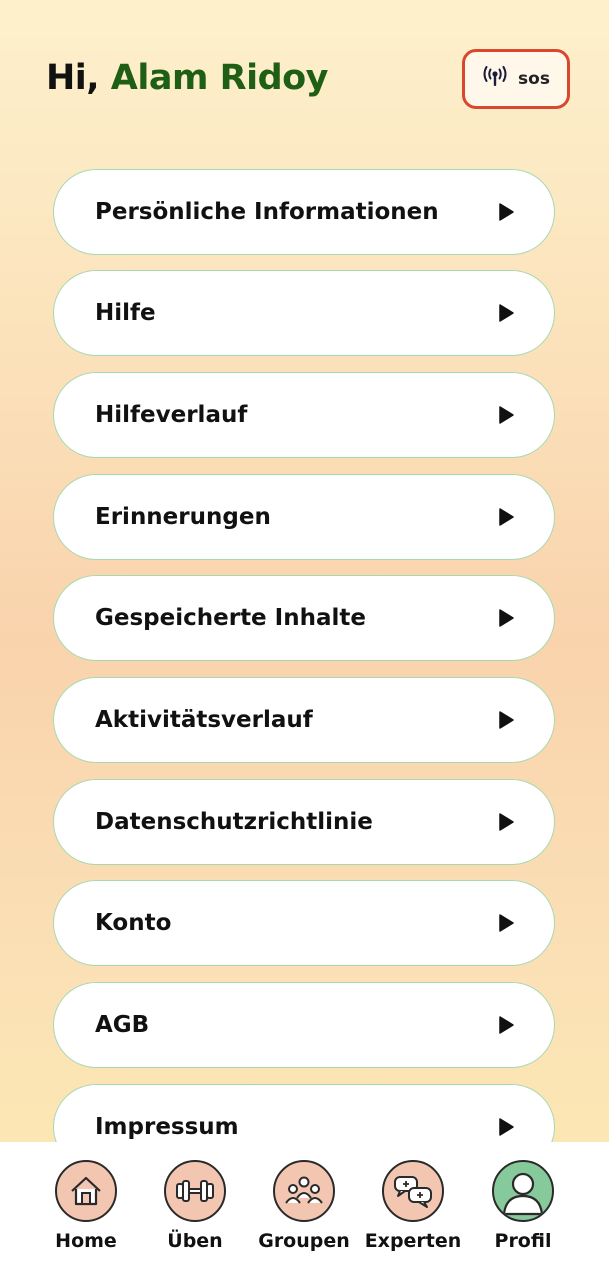  I want to click on menu-item-label: Impressum, so click(167, 1127).